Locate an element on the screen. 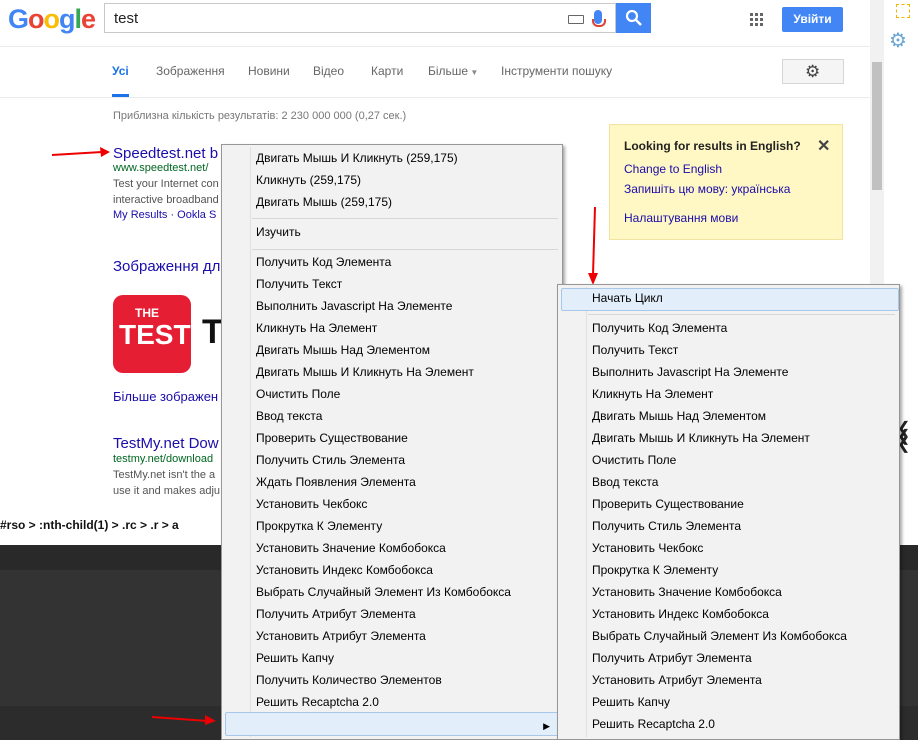 This screenshot has width=918, height=740. settings-button: ⚙ is located at coordinates (813, 71).